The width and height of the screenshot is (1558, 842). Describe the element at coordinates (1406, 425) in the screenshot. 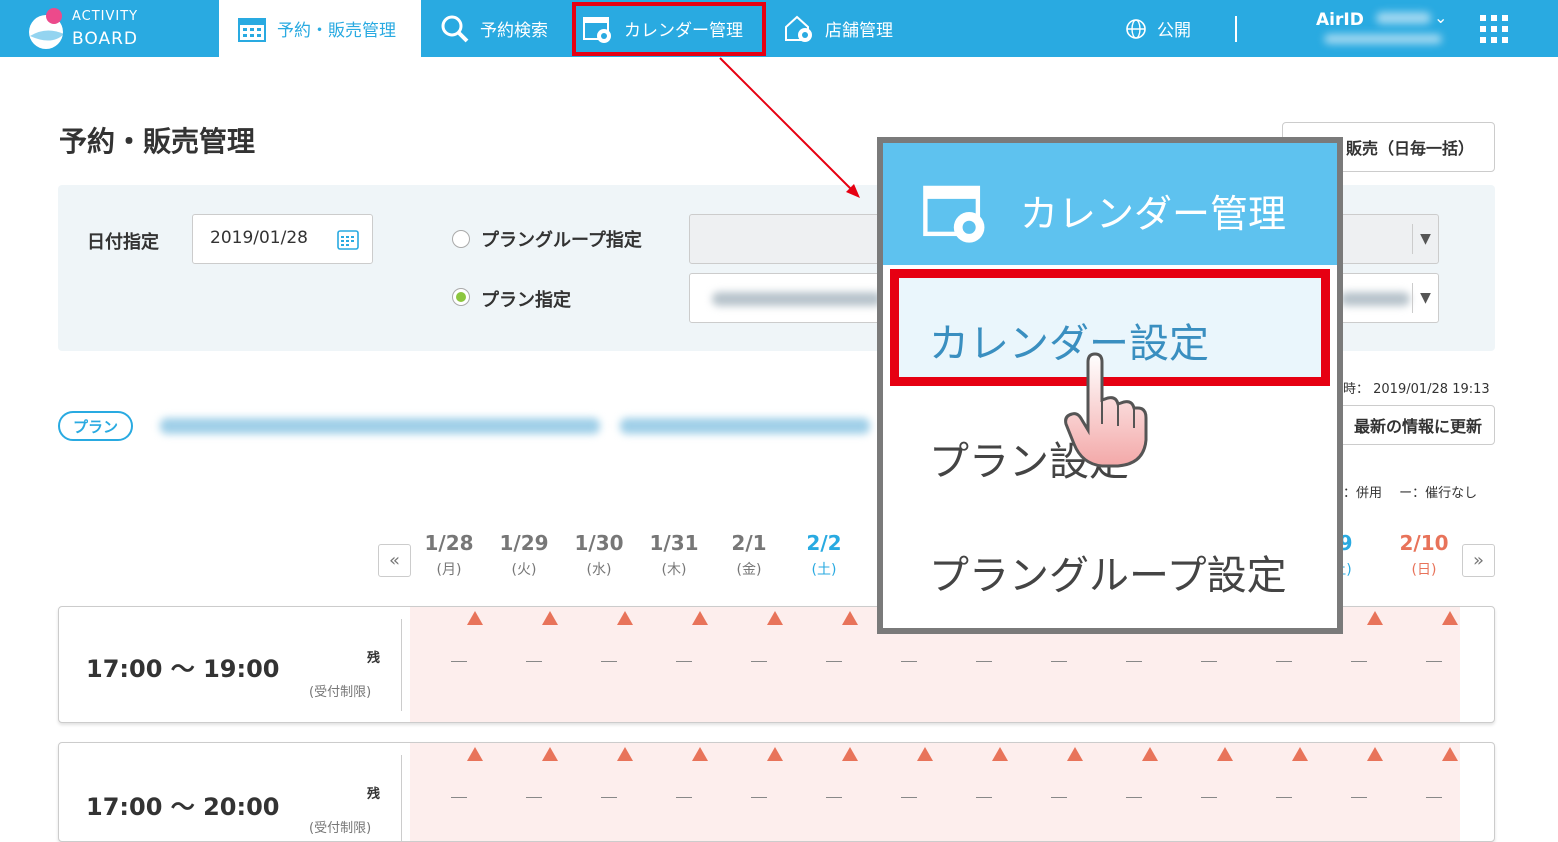

I see `refresh-button: 最新の情報に更新` at that location.